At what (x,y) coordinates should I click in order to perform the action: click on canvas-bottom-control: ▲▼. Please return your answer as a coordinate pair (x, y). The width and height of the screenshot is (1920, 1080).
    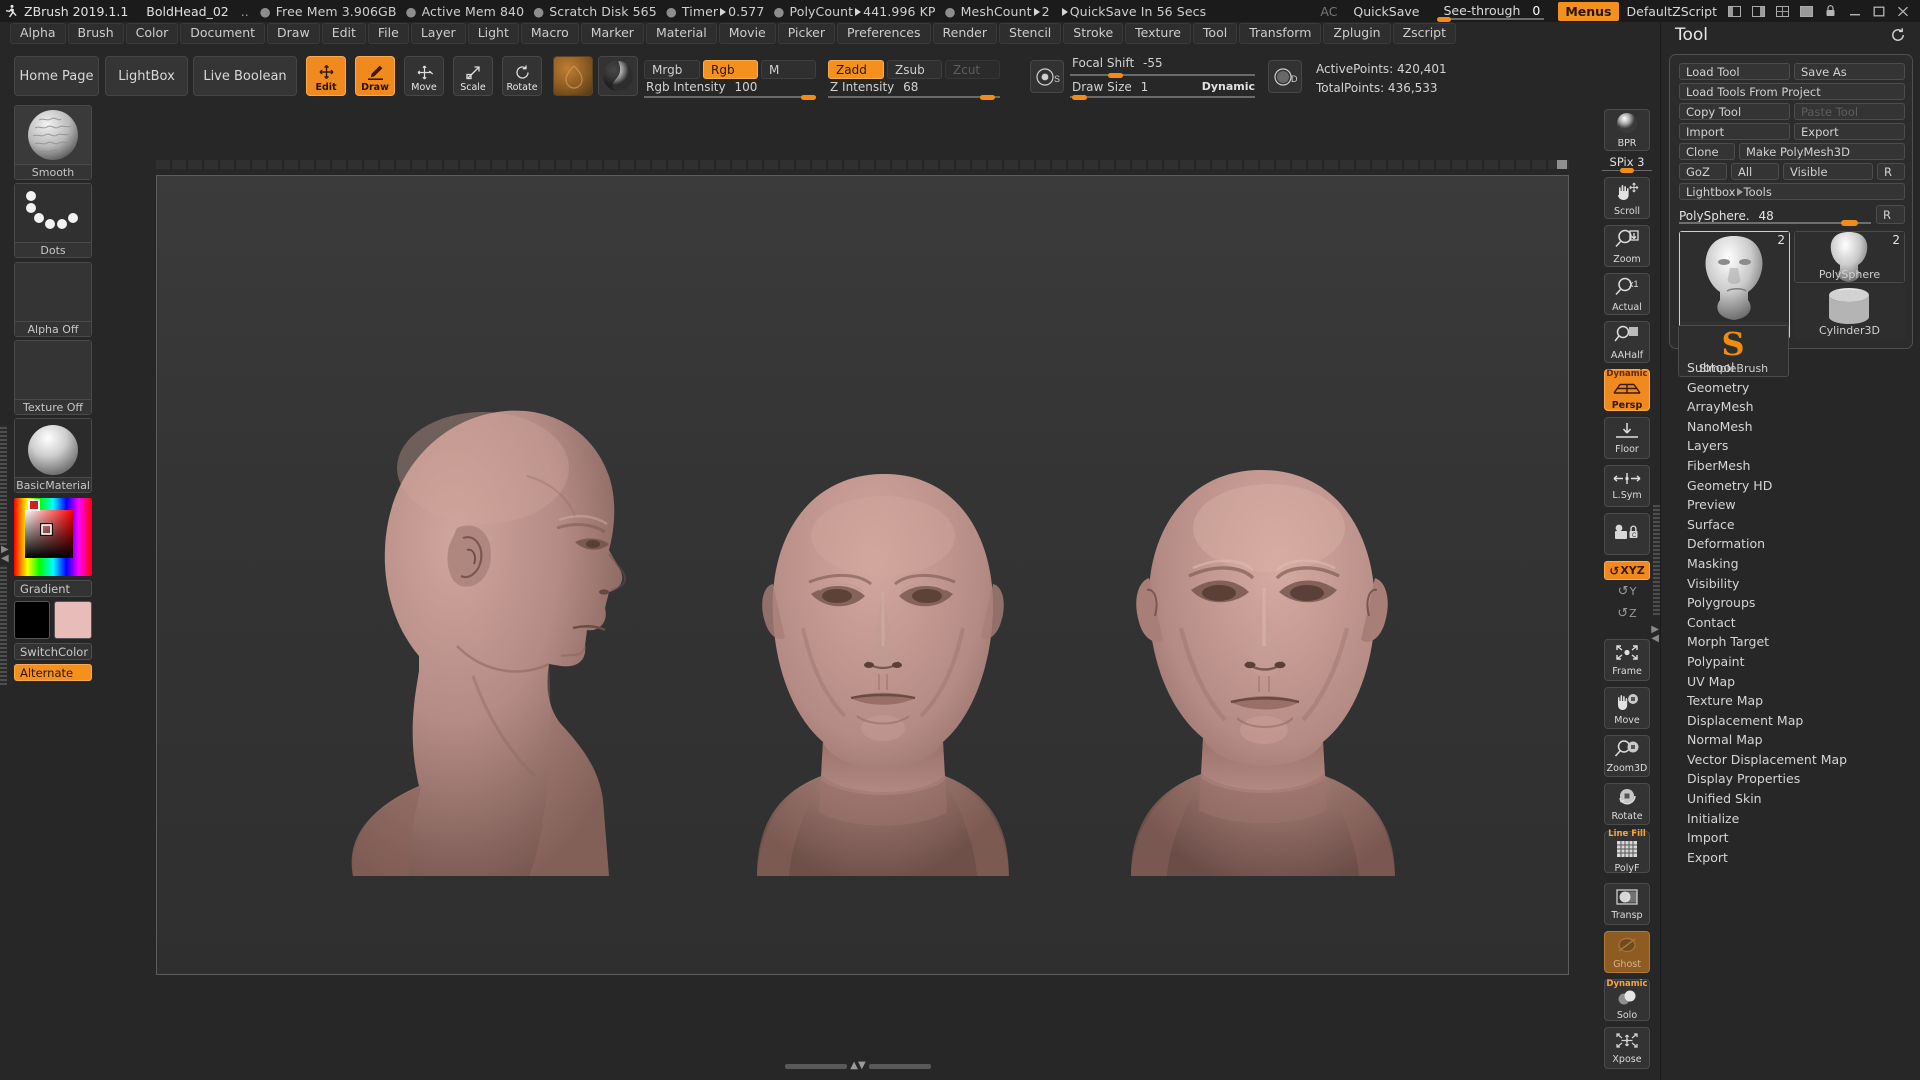
    Looking at the image, I should click on (858, 1066).